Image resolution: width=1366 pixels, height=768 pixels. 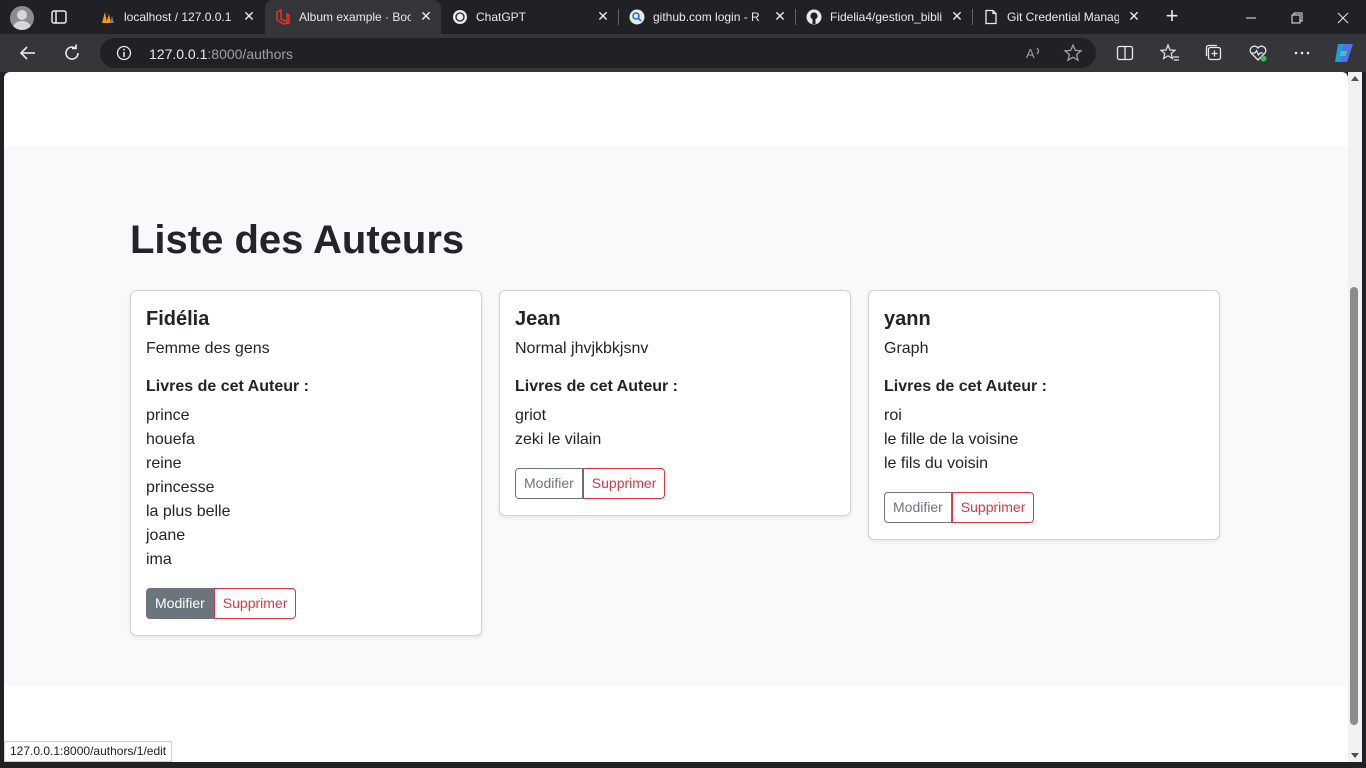 What do you see at coordinates (460, 17) in the screenshot?
I see `chatgpt-icon` at bounding box center [460, 17].